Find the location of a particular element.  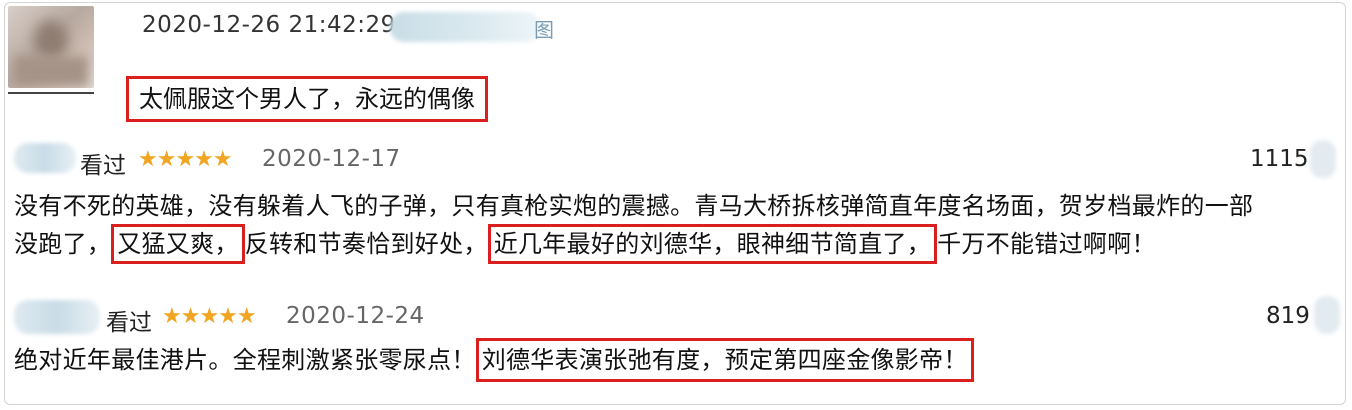

blurred-username is located at coordinates (465, 27).